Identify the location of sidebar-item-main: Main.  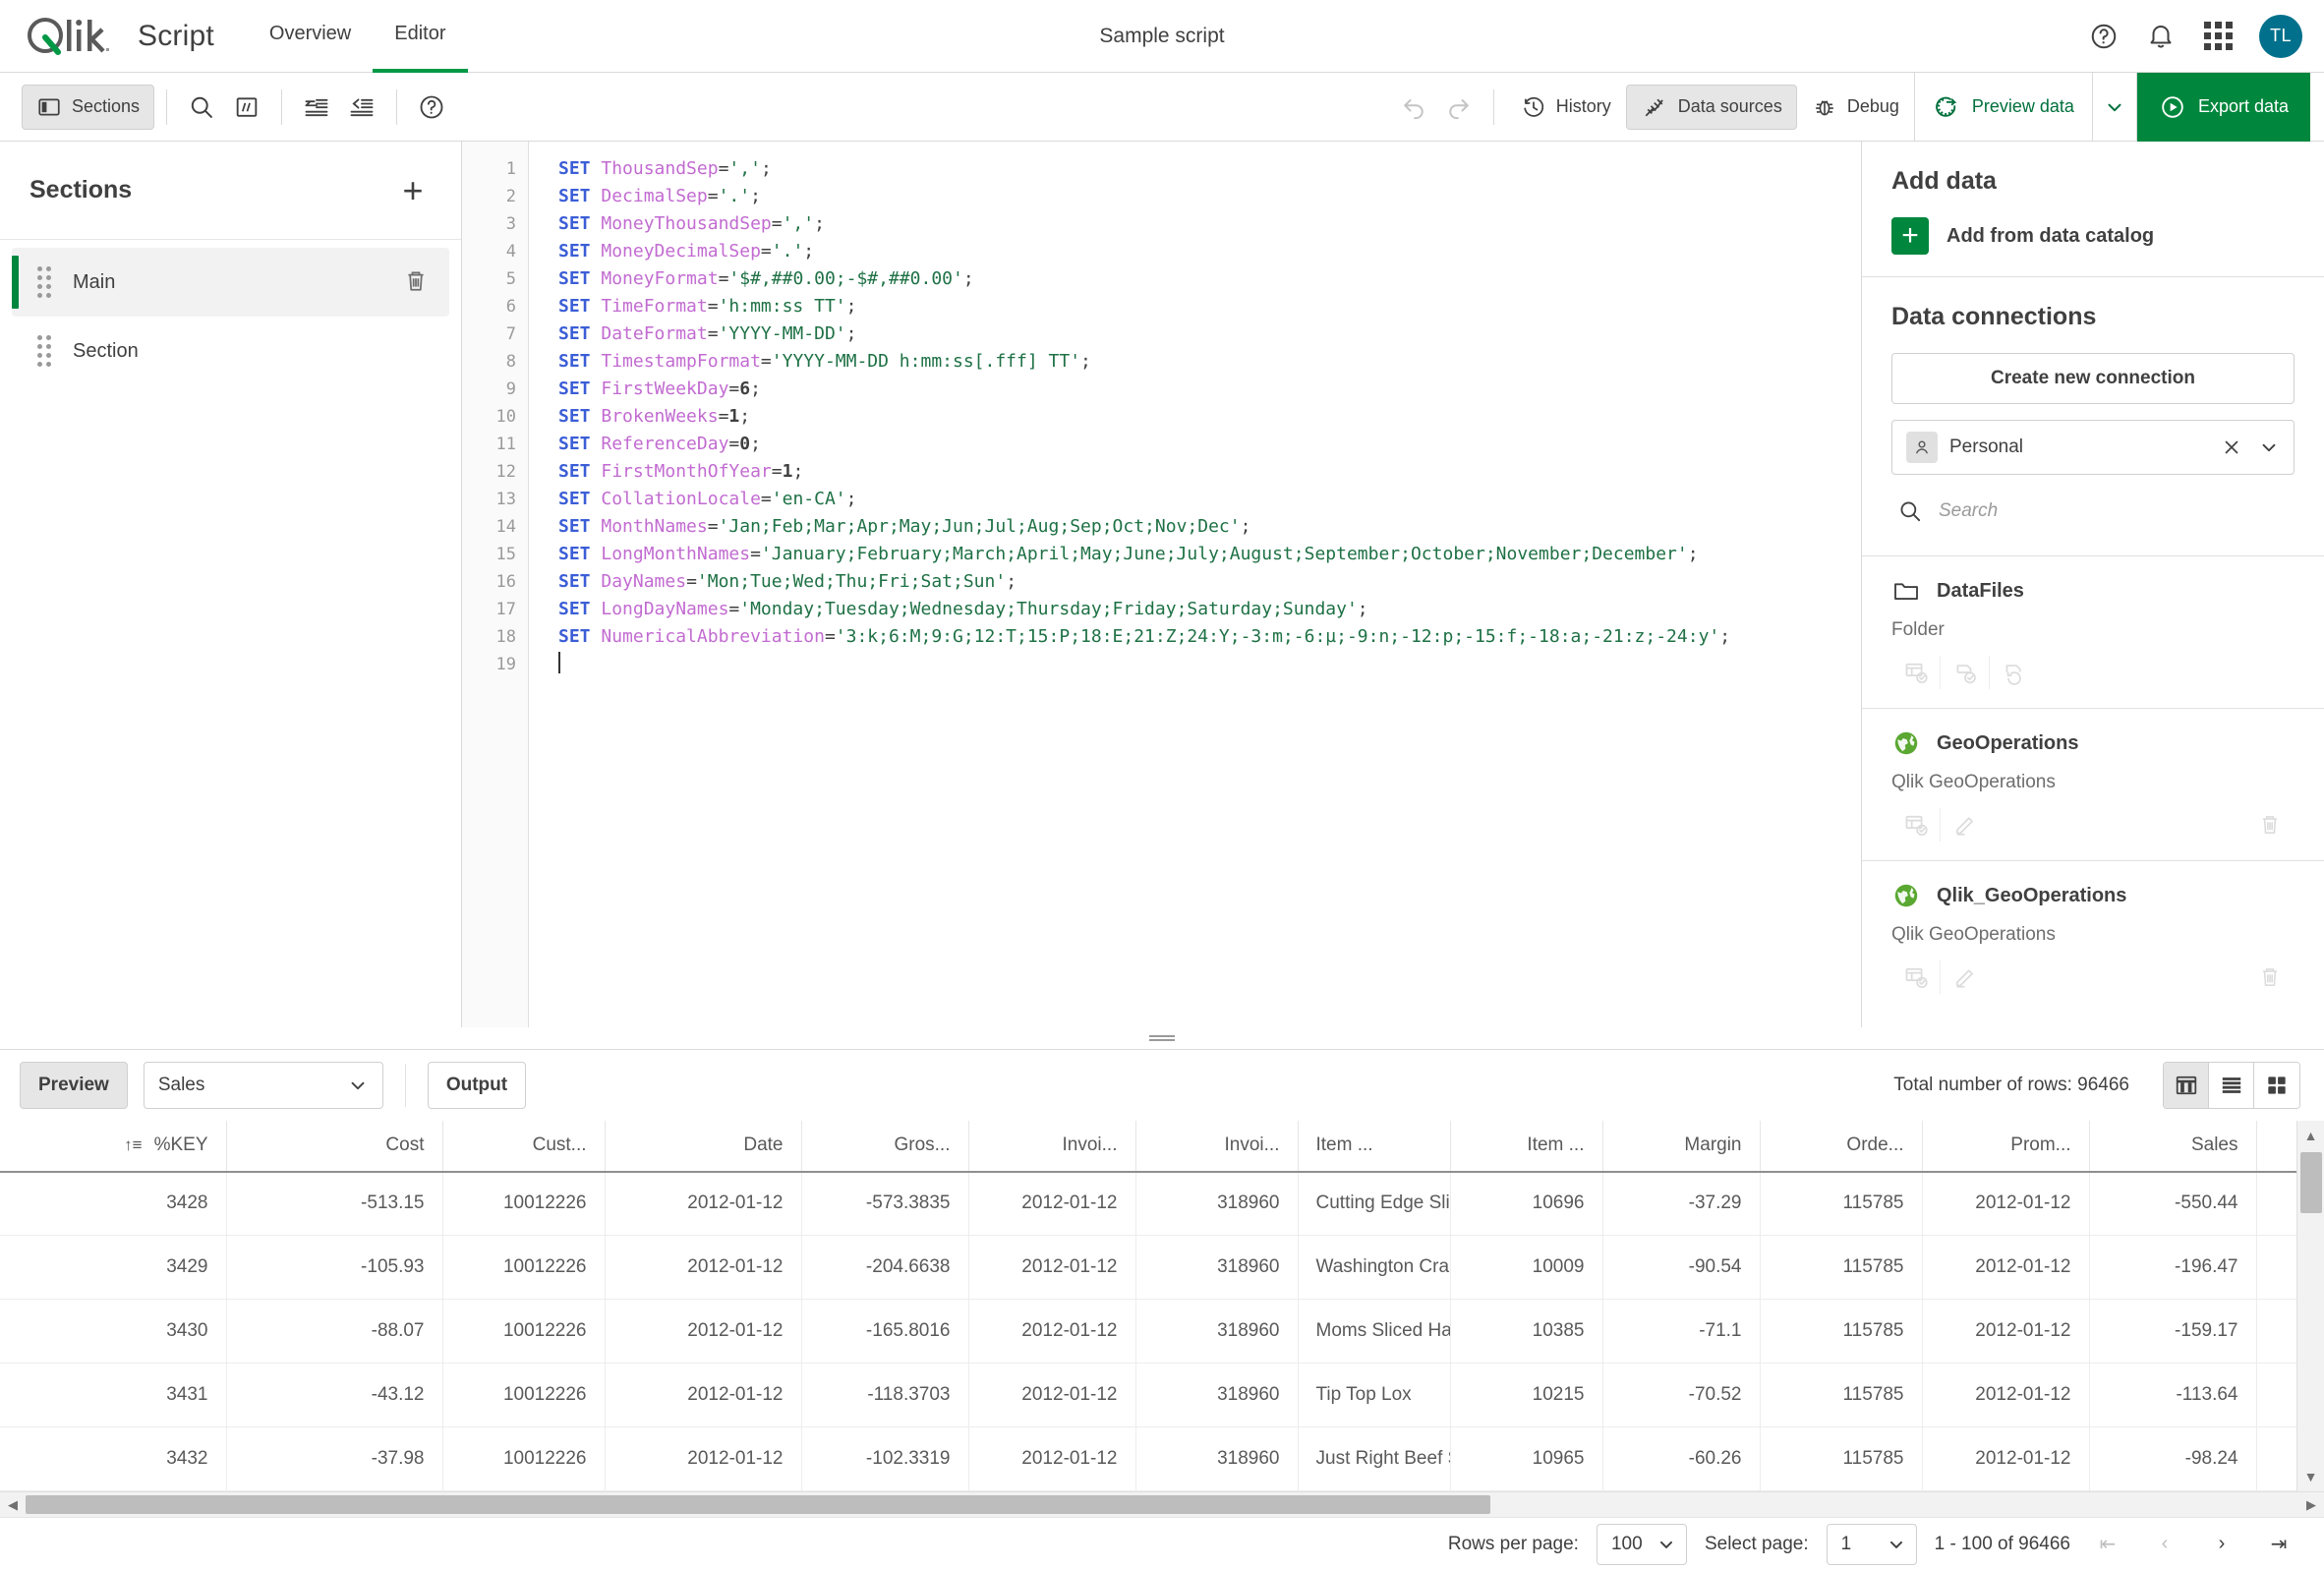
(230, 283).